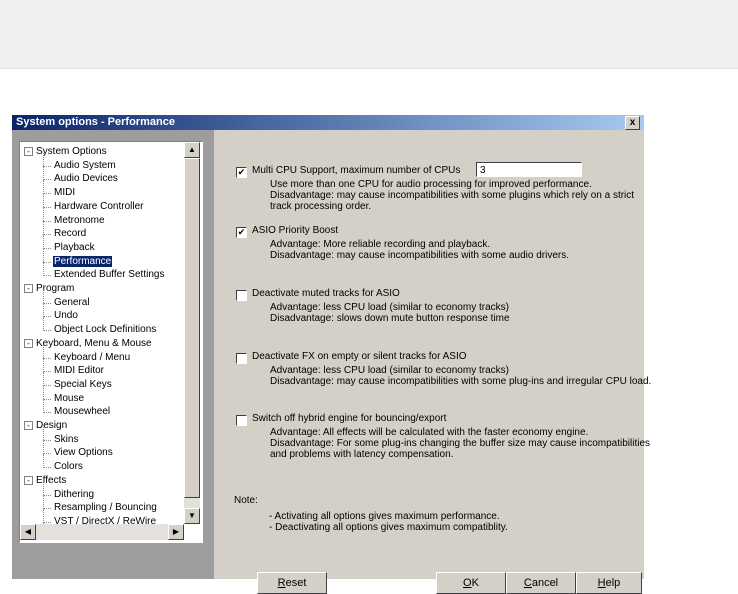 The image size is (738, 594). What do you see at coordinates (79, 220) in the screenshot?
I see `tree-item: Metronome` at bounding box center [79, 220].